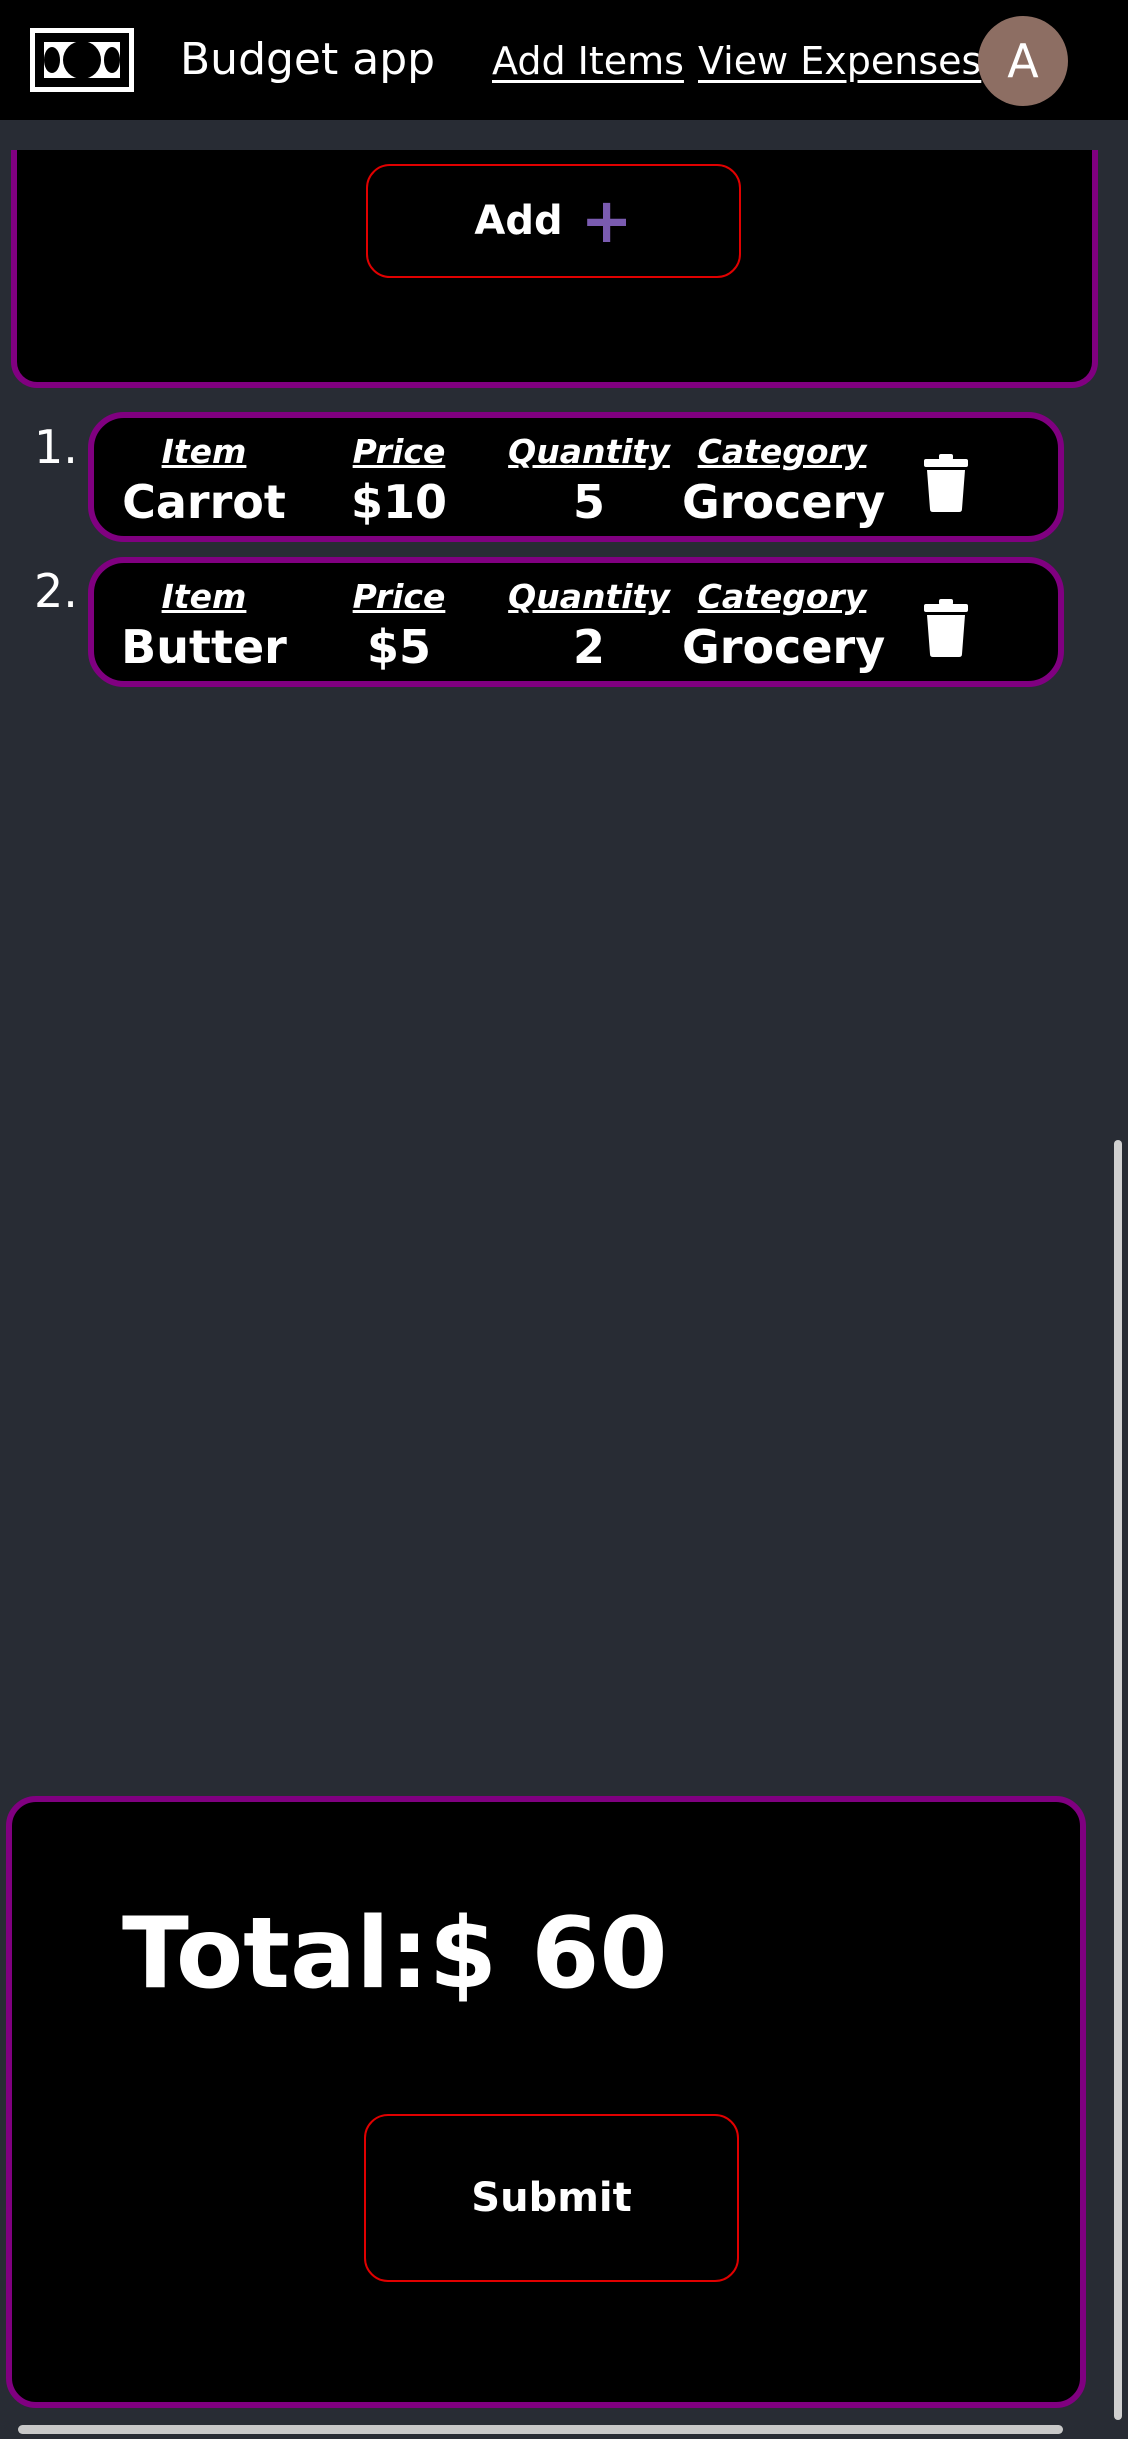 Image resolution: width=1128 pixels, height=2439 pixels. Describe the element at coordinates (395, 1954) in the screenshot. I see `total-amount: Total:$ 60` at that location.